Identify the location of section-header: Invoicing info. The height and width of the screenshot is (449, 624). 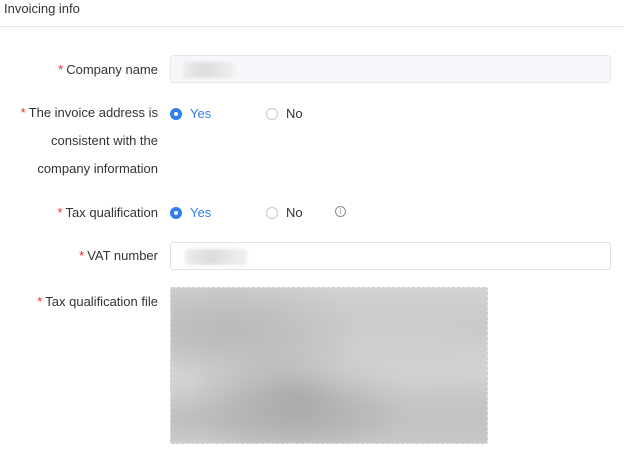
(312, 13).